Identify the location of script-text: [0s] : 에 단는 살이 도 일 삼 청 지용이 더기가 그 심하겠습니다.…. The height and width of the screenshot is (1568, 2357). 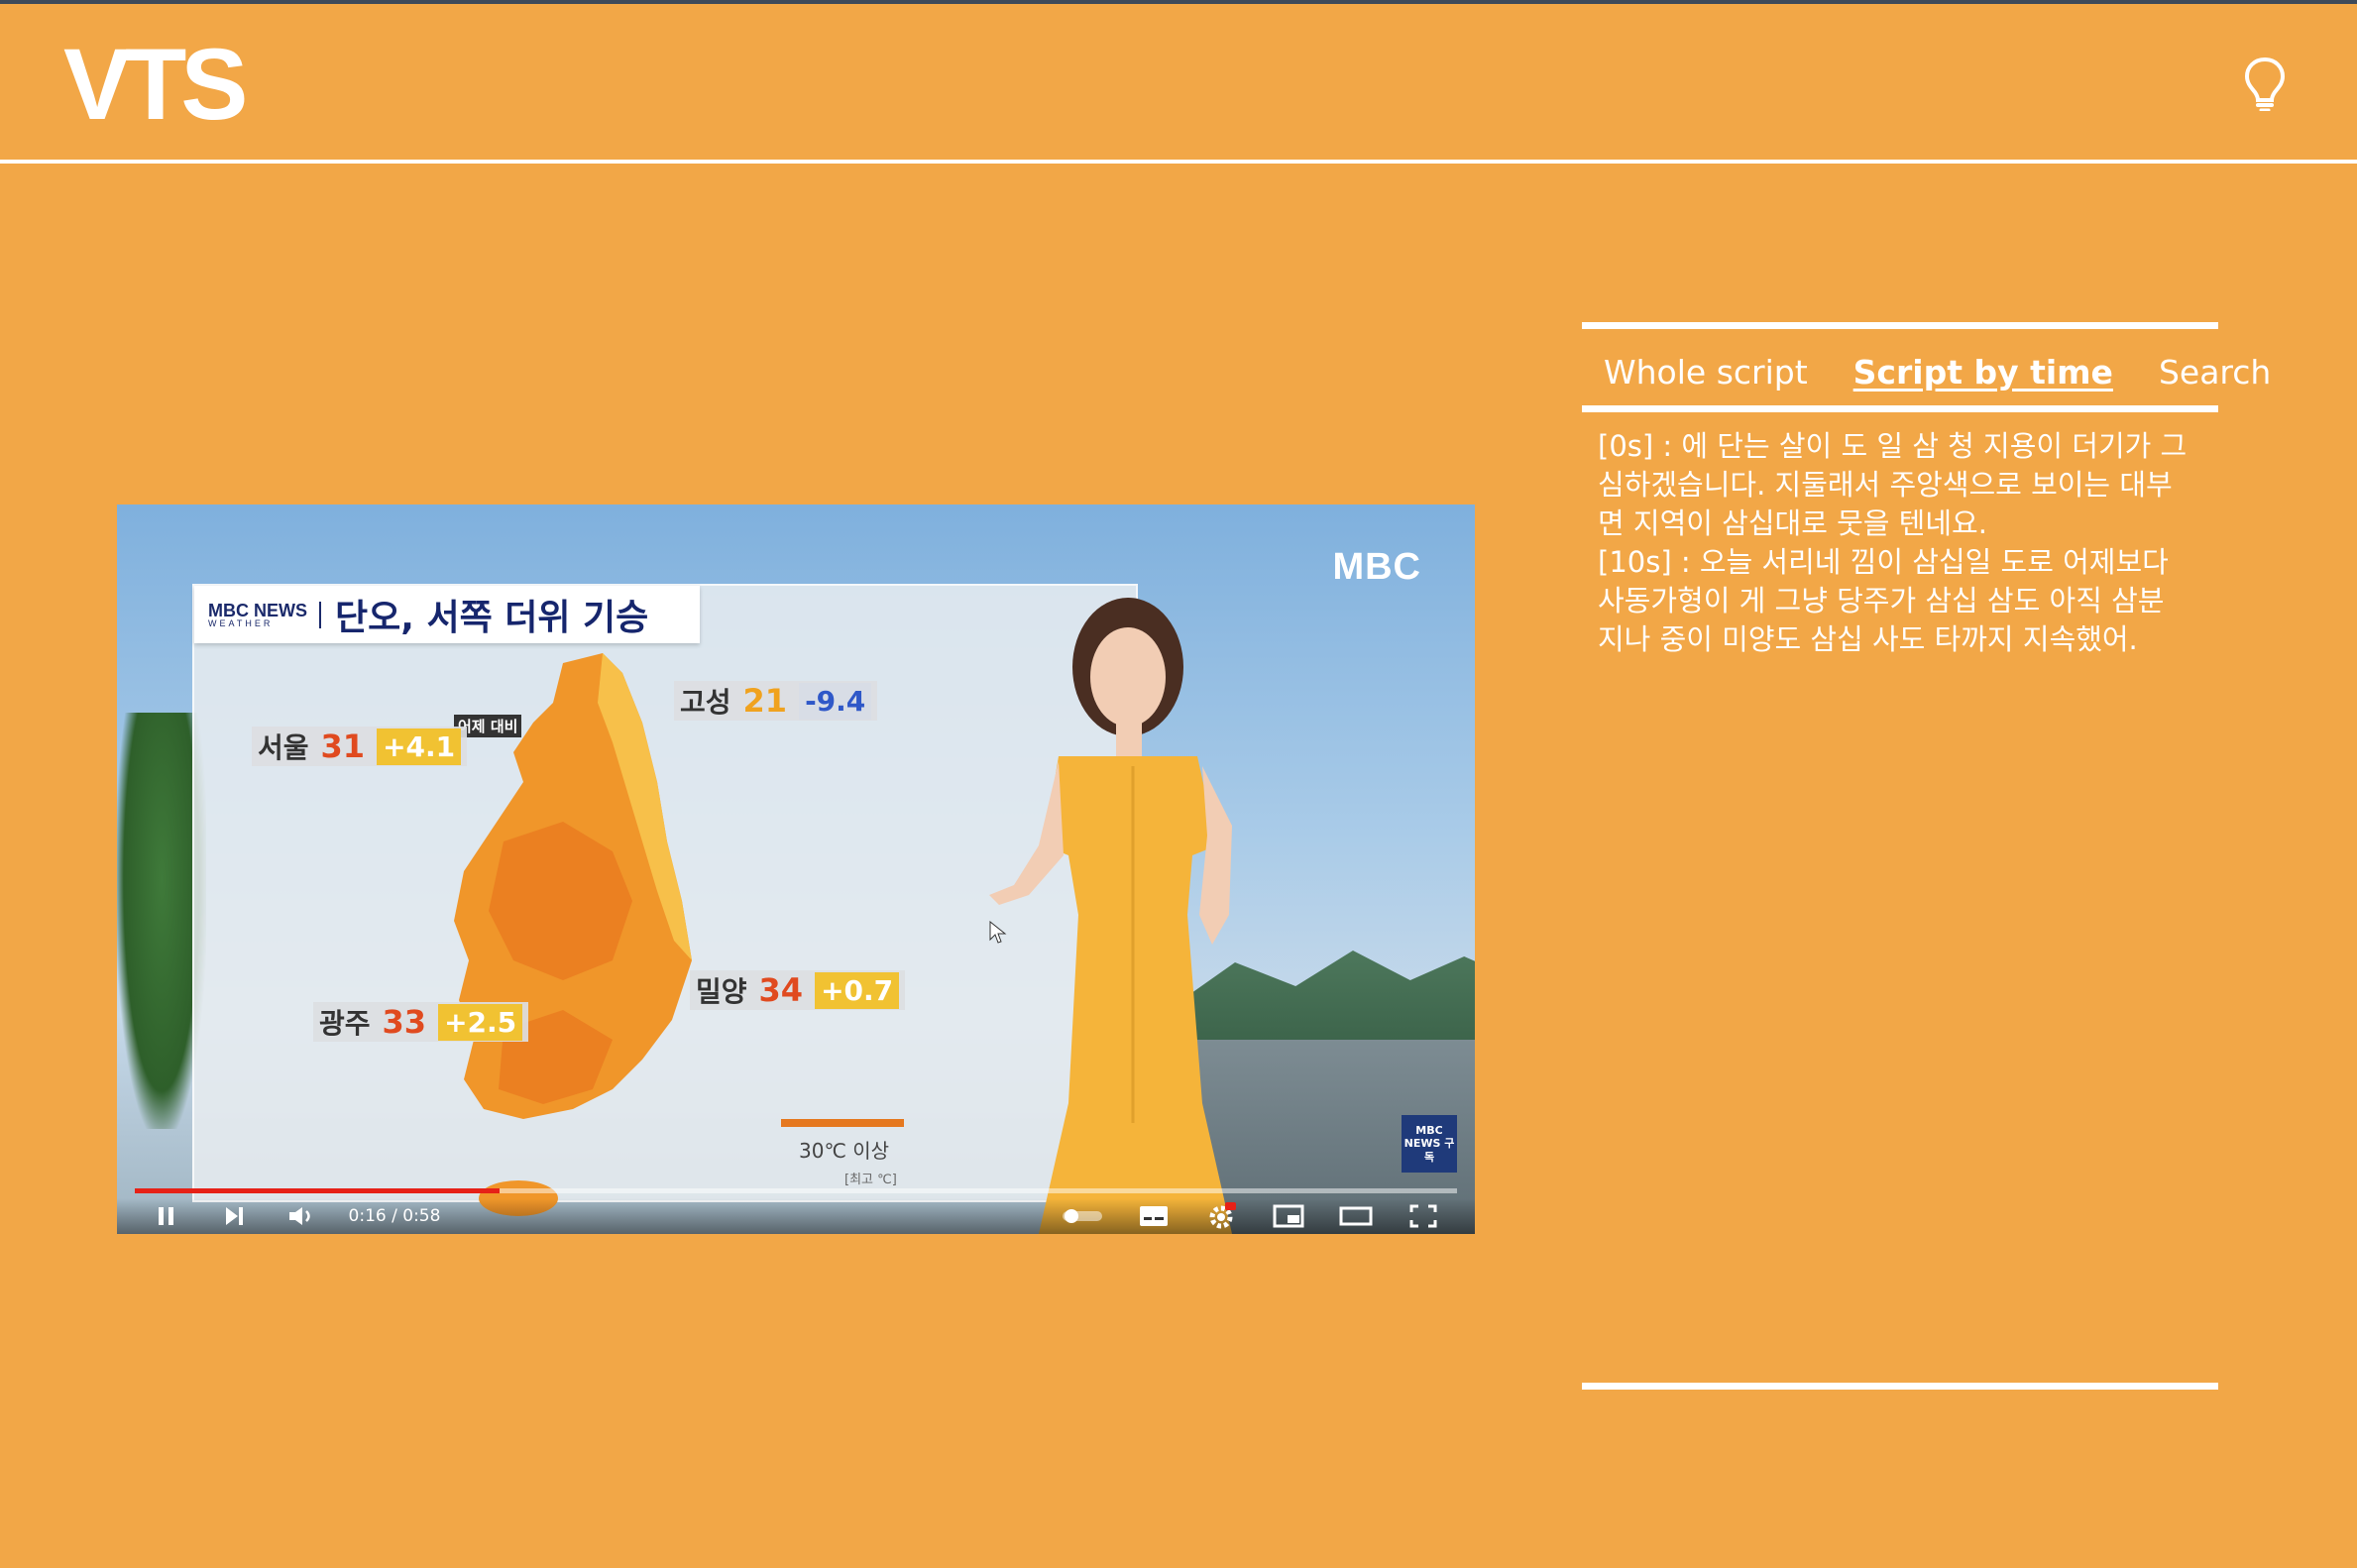
(1895, 543).